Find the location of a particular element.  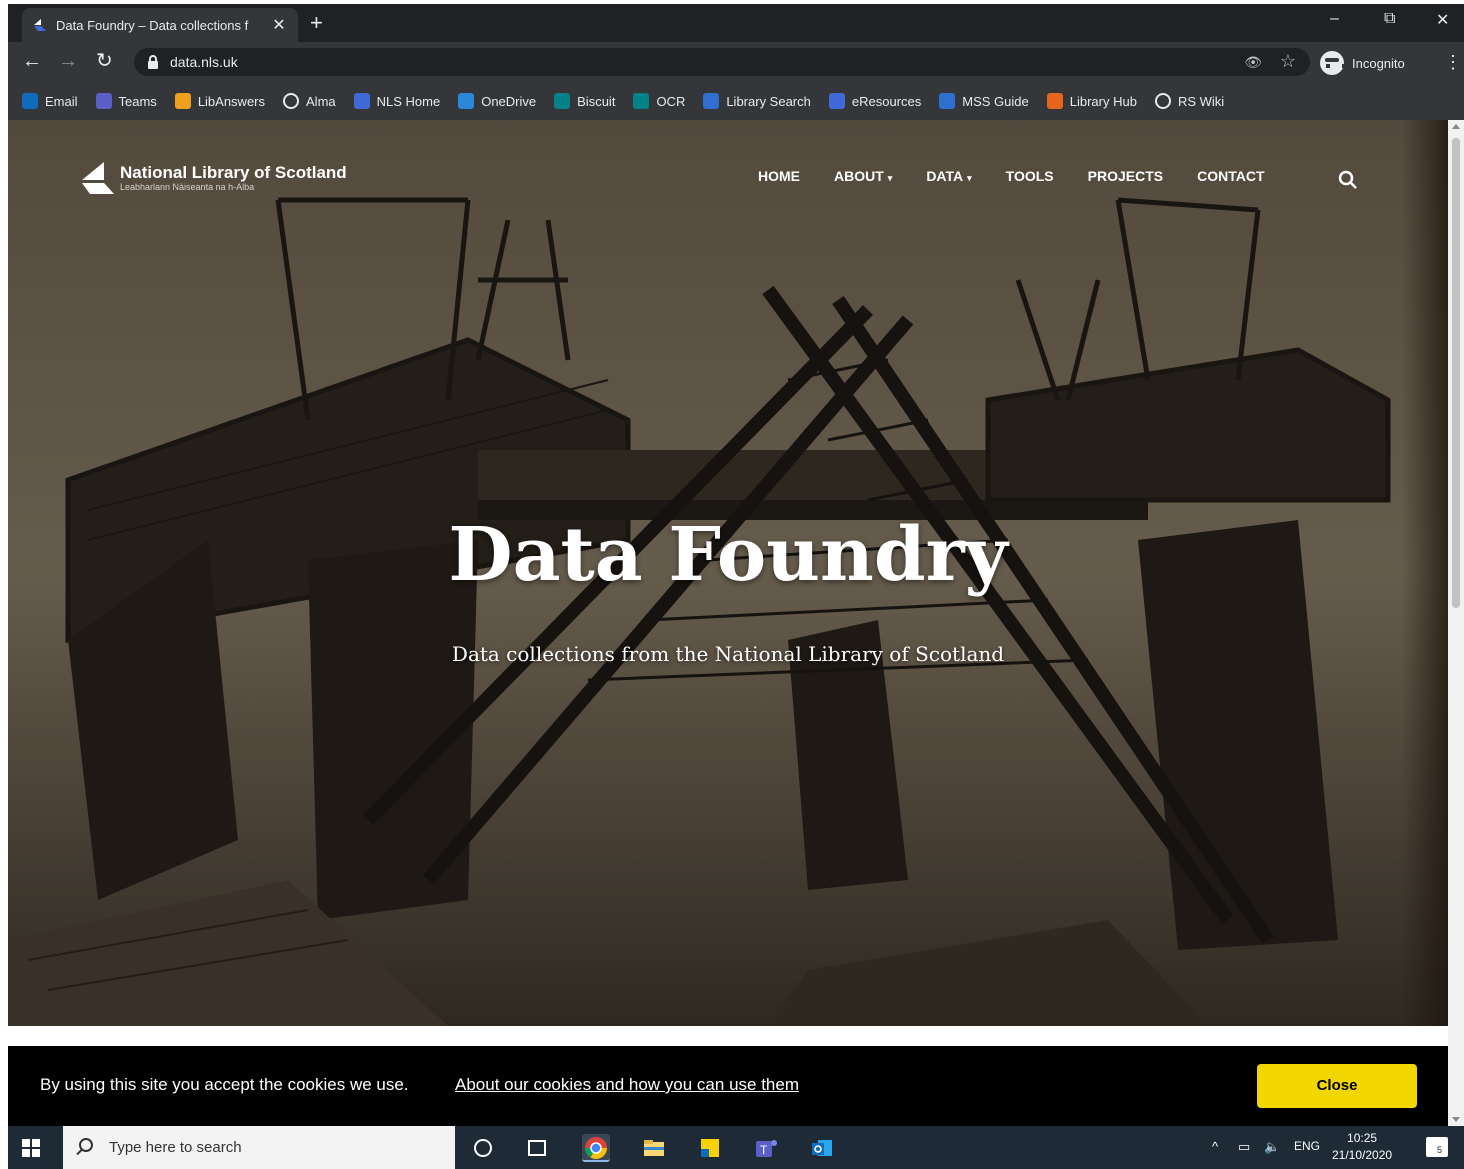

bookmark-label: Library Hub is located at coordinates (1103, 101).